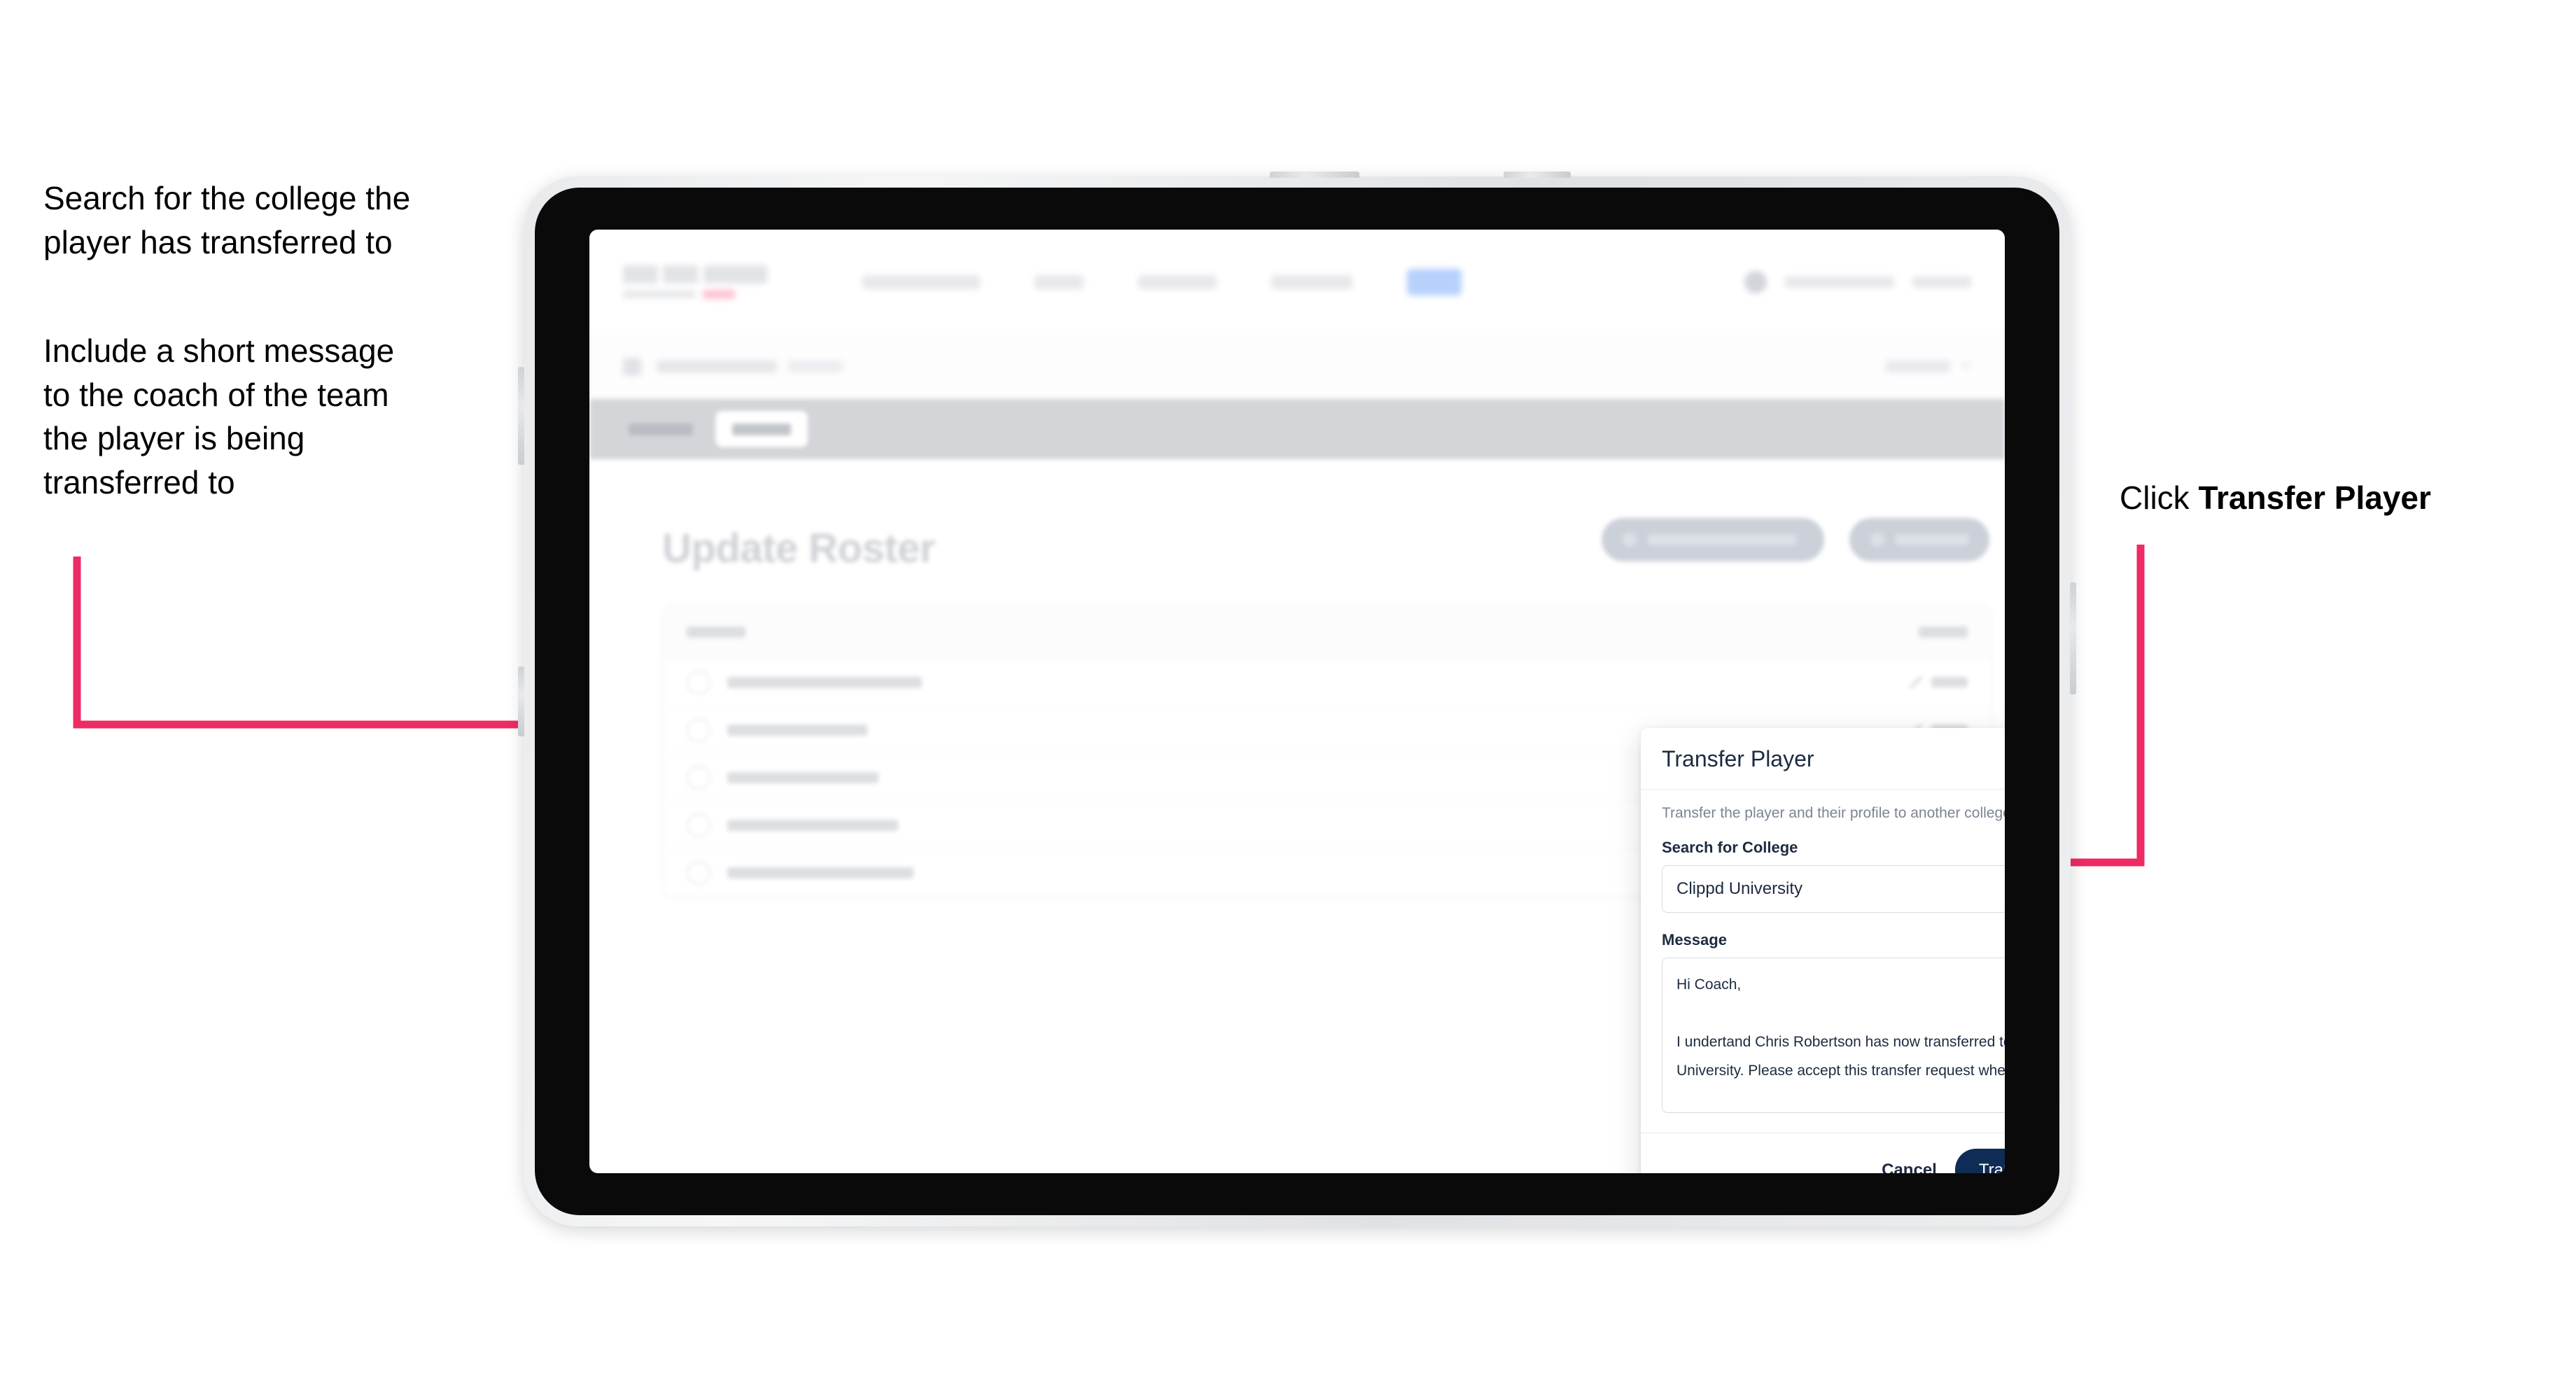  What do you see at coordinates (2073, 638) in the screenshot?
I see `side-button-right` at bounding box center [2073, 638].